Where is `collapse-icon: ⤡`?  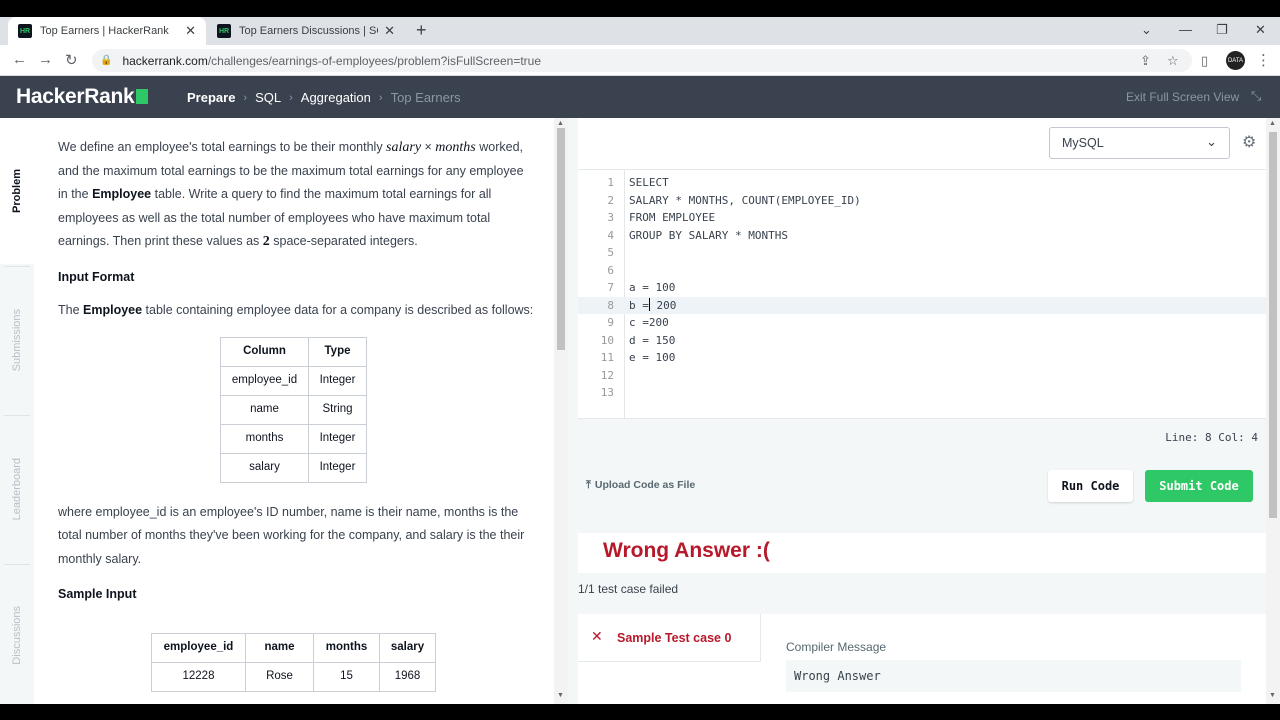 collapse-icon: ⤡ is located at coordinates (1256, 96).